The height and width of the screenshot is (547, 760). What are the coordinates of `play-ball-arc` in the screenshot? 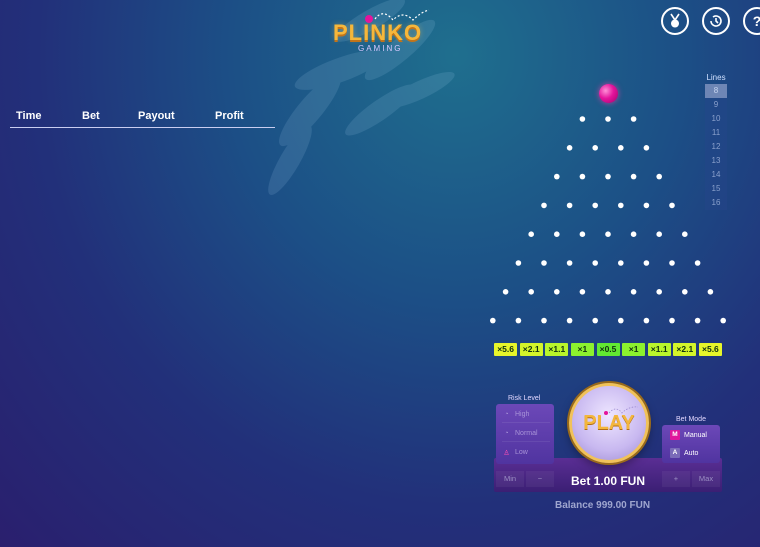 It's located at (621, 410).